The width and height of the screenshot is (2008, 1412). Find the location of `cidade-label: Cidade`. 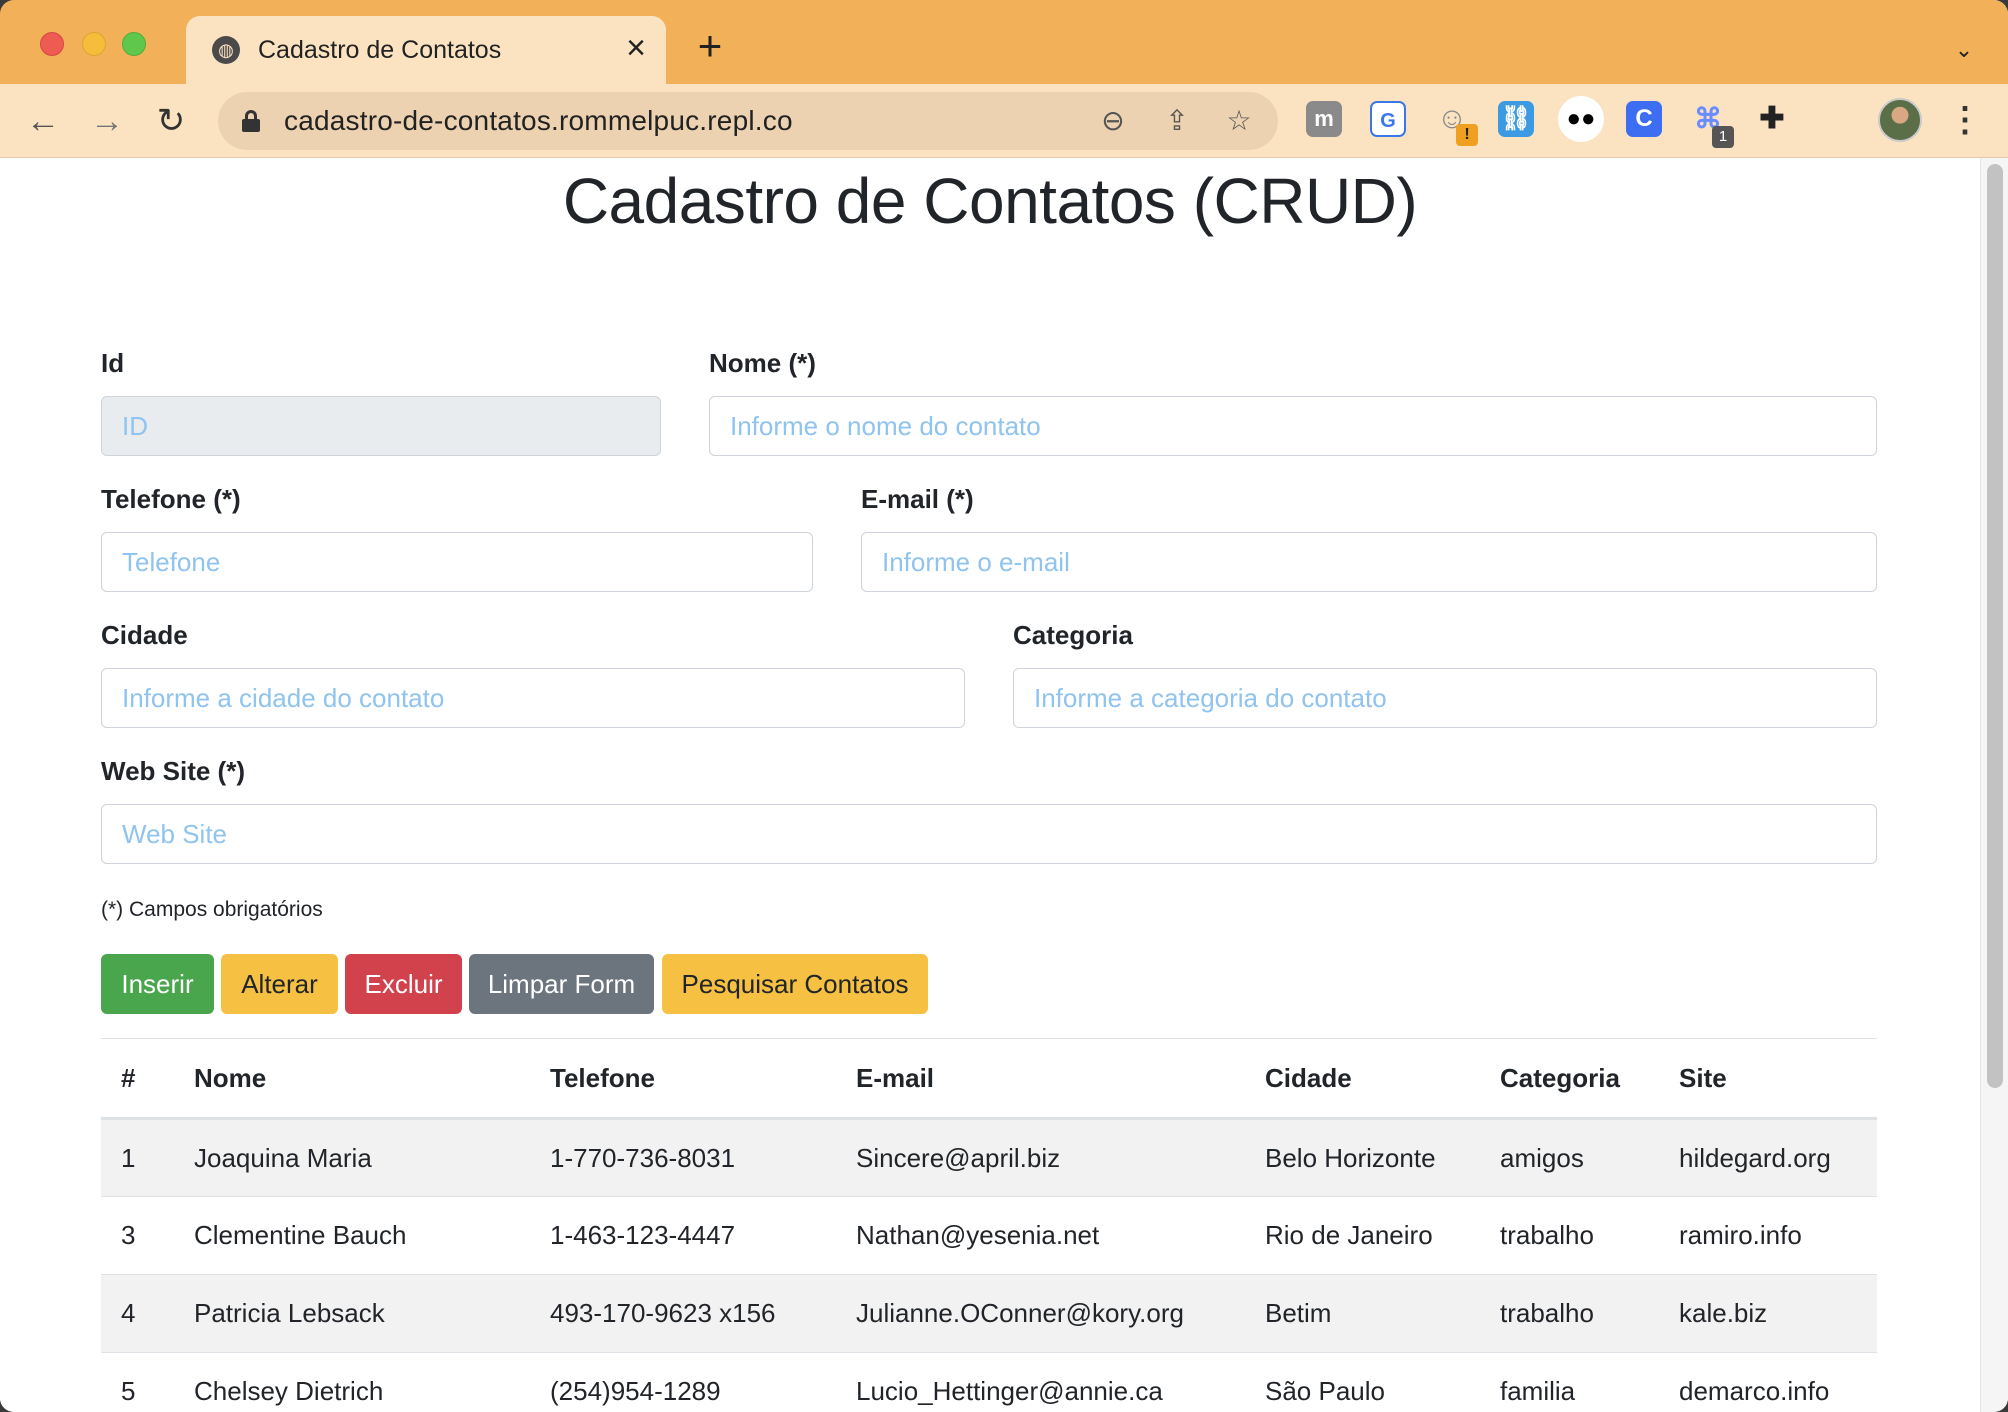

cidade-label: Cidade is located at coordinates (144, 635).